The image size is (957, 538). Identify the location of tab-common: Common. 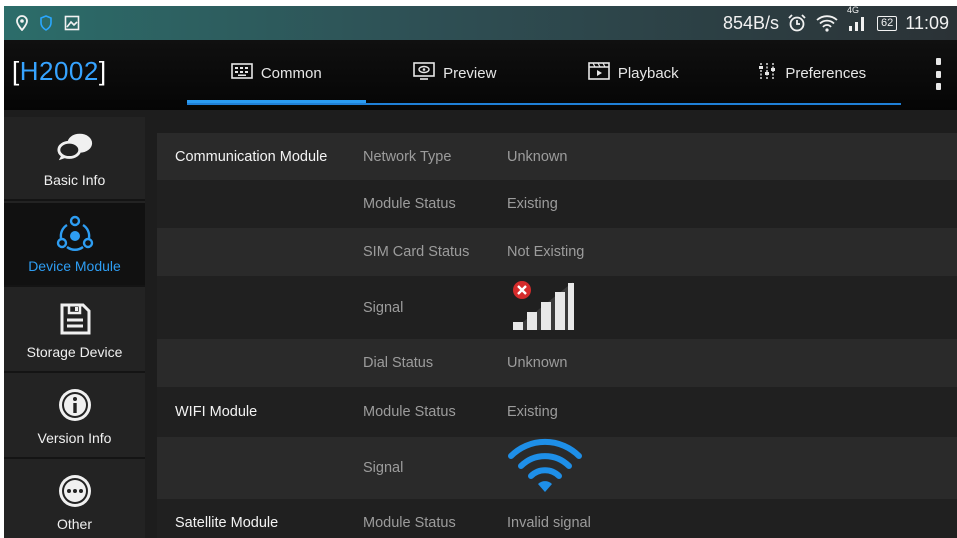
(276, 73).